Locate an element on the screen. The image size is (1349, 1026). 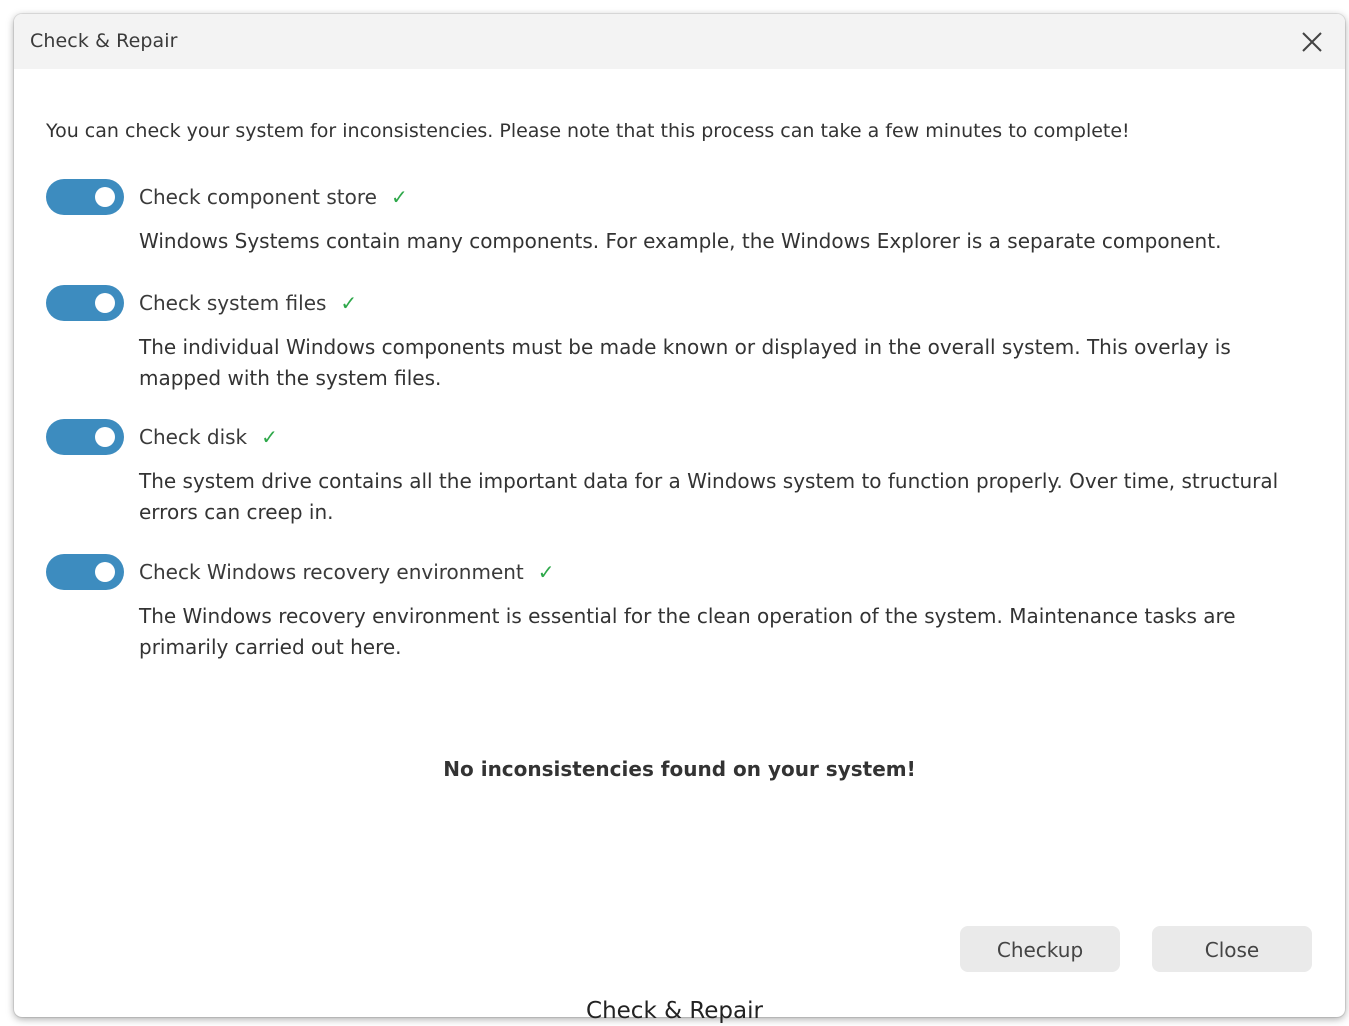
toggle-recovery-environment is located at coordinates (85, 572).